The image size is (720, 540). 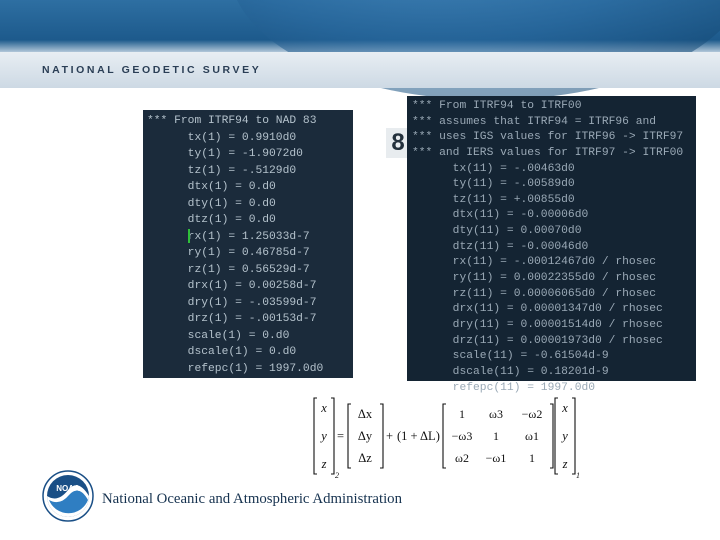 I want to click on code-line: *** From ITRF94 to NAD 83, so click(x=232, y=121).